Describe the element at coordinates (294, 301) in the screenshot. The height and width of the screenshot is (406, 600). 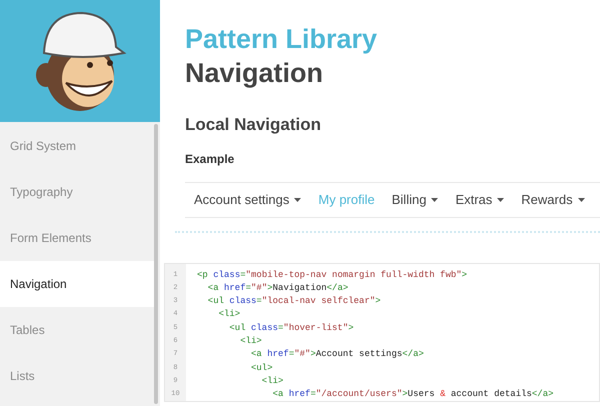
I see `code-line: <ul class="local-nav selfclear">` at that location.